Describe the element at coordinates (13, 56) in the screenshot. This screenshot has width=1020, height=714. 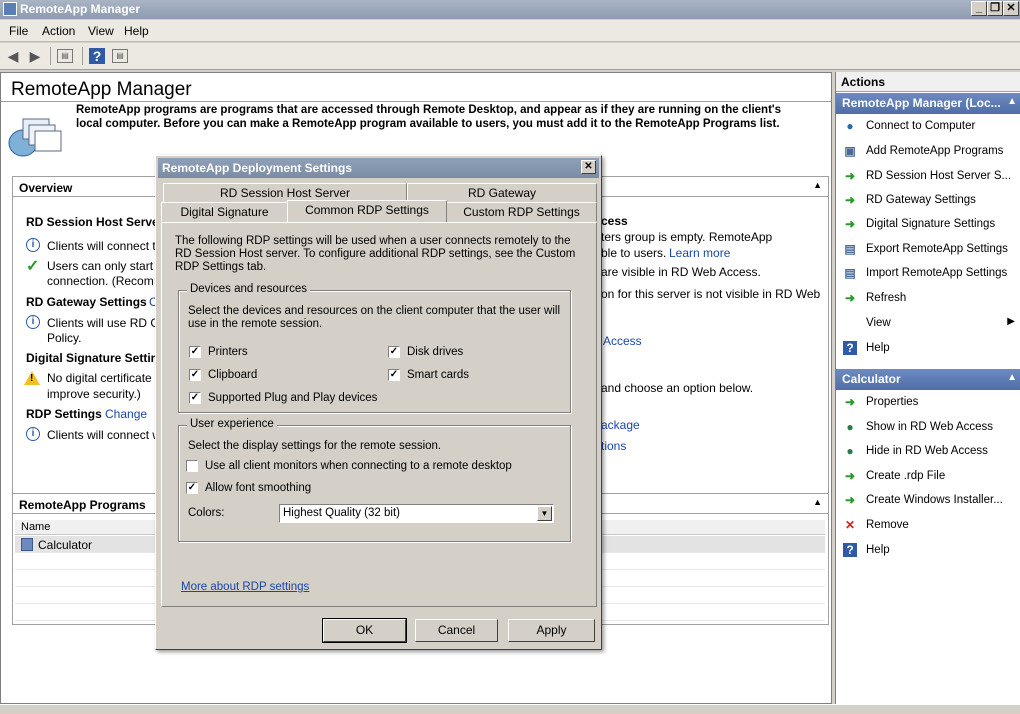
I see `back-icon: ◀` at that location.